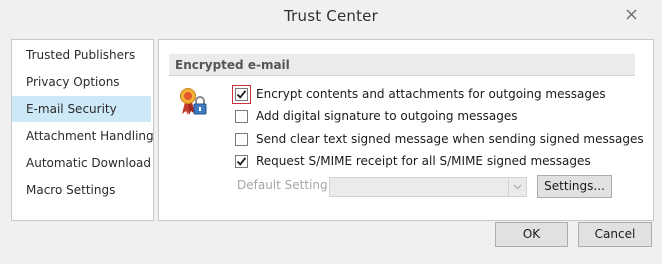 Image resolution: width=662 pixels, height=264 pixels. I want to click on smime-receipt-checkbox, so click(241, 161).